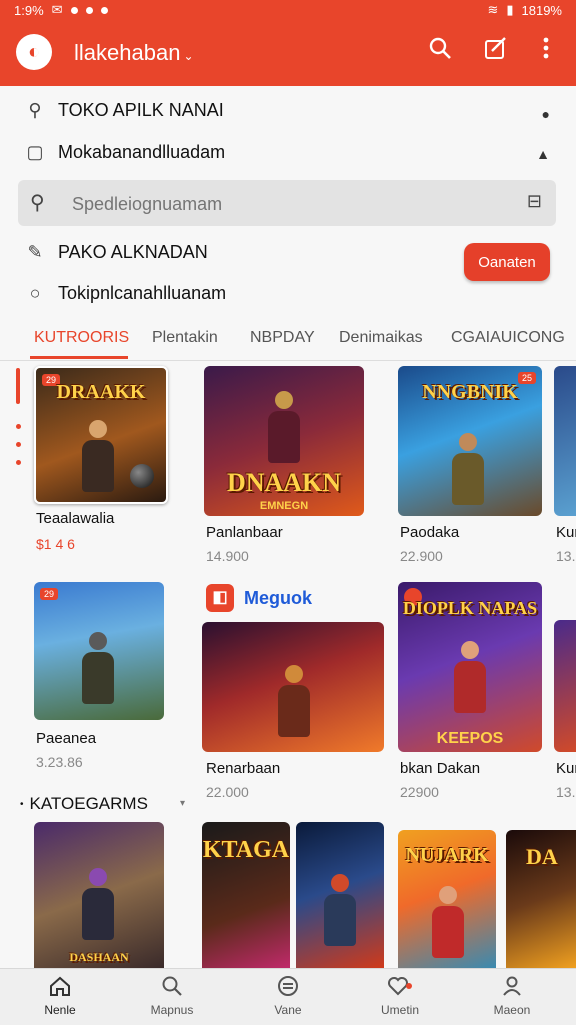 The height and width of the screenshot is (1025, 576). Describe the element at coordinates (440, 768) in the screenshot. I see `game-name: bkan Dakan` at that location.